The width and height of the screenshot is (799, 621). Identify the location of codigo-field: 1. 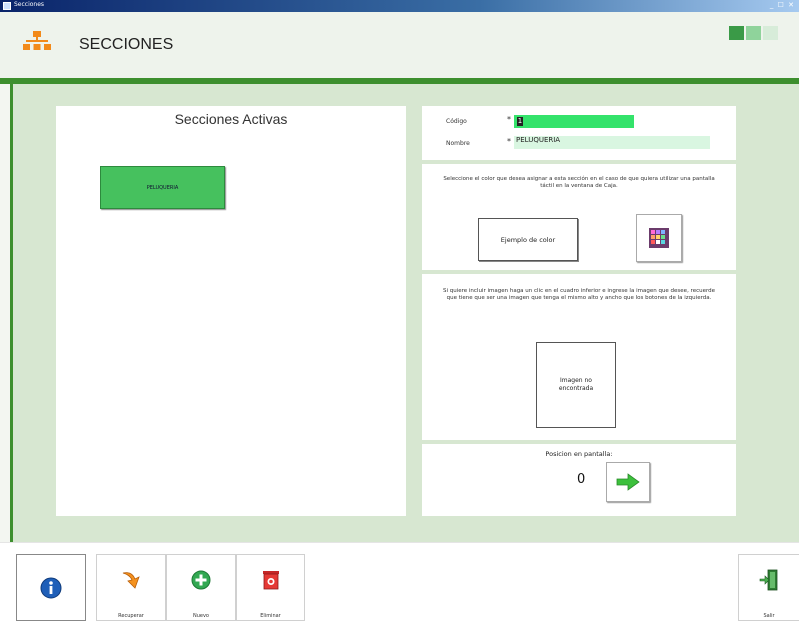
(574, 121).